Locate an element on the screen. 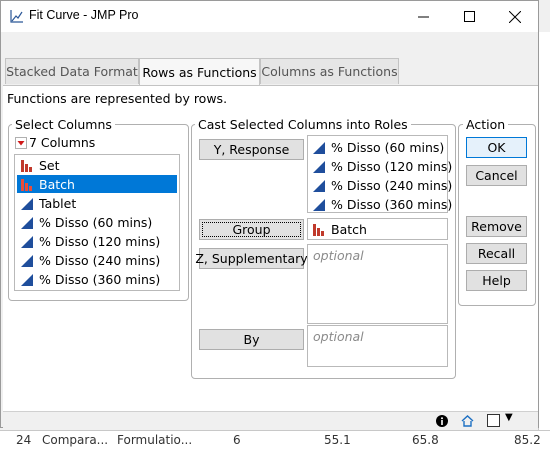  maximize-button is located at coordinates (469, 16).